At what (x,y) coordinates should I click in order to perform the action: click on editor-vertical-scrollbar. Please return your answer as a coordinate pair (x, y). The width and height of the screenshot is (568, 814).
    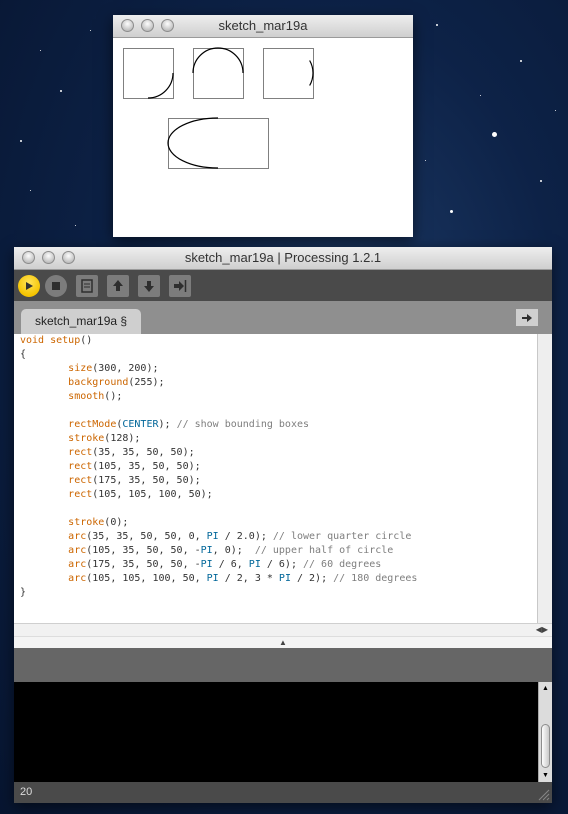
    Looking at the image, I should click on (544, 478).